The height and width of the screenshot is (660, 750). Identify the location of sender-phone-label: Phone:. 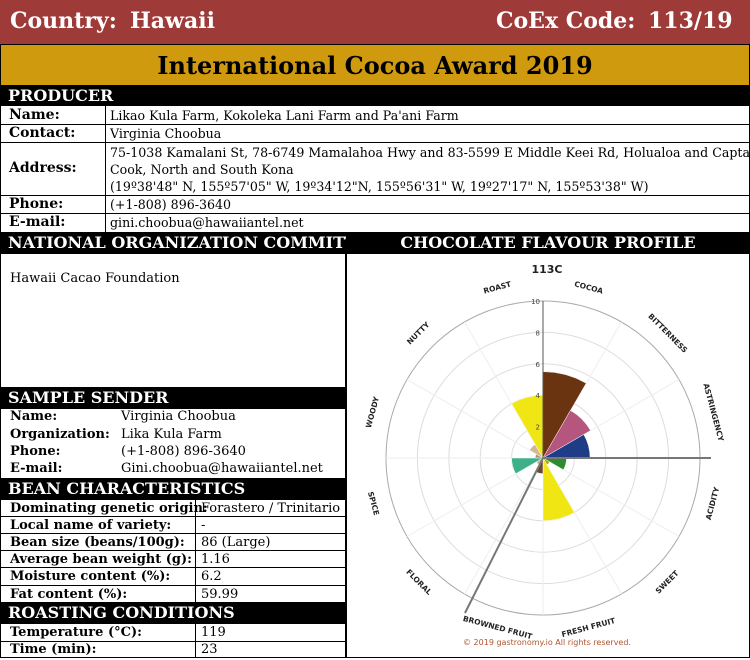
(35, 451).